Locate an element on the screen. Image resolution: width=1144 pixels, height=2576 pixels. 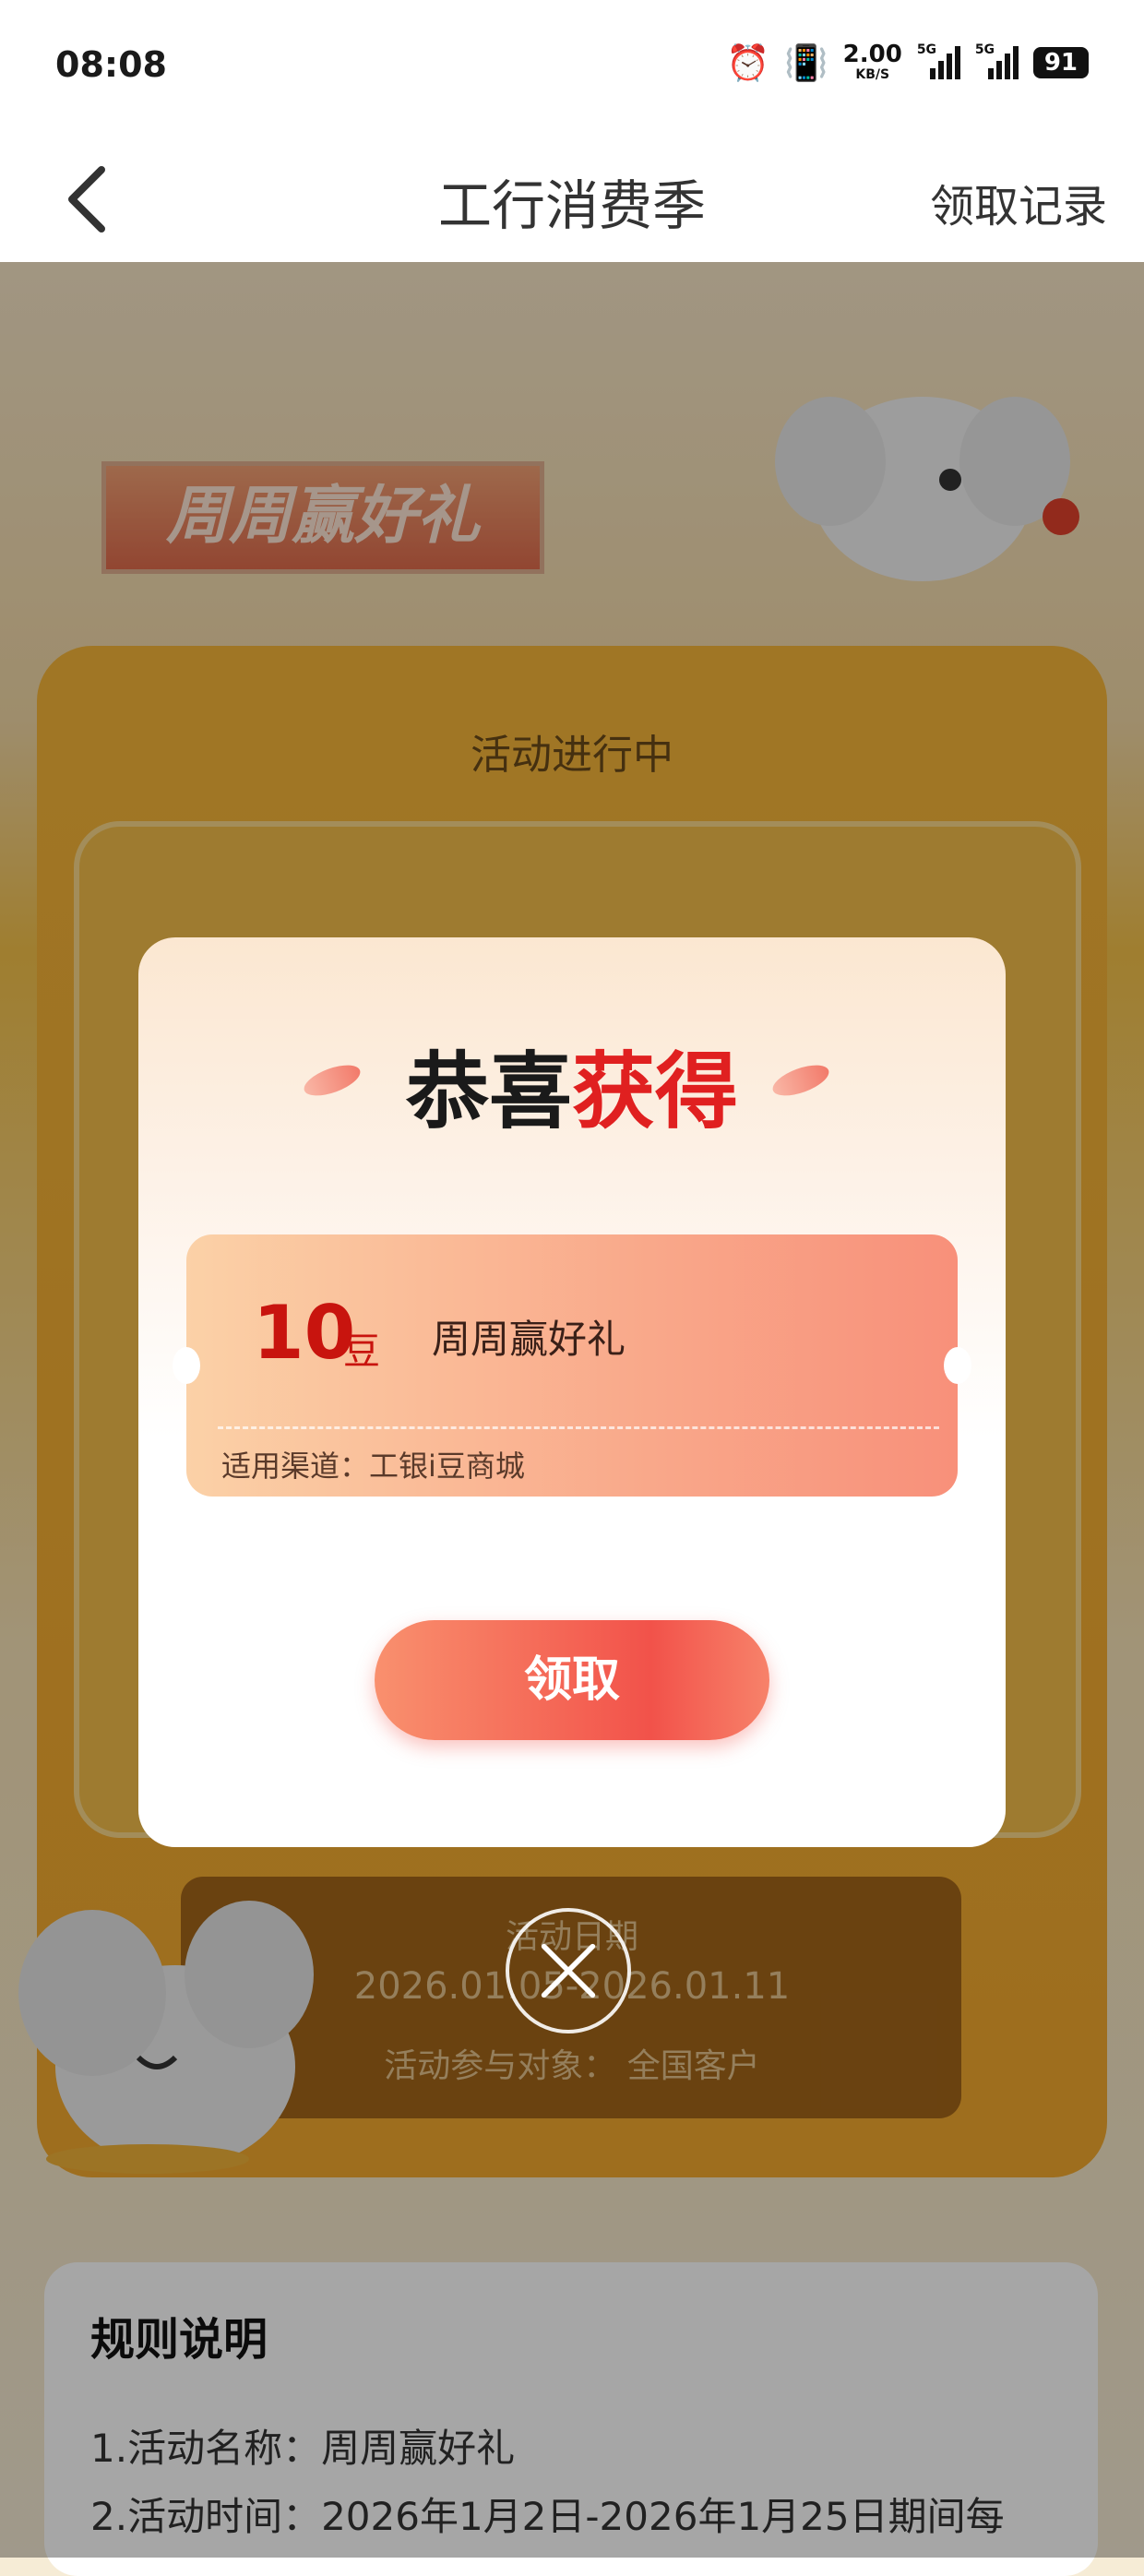
coupon-name: 周周赢好礼 is located at coordinates (529, 1339).